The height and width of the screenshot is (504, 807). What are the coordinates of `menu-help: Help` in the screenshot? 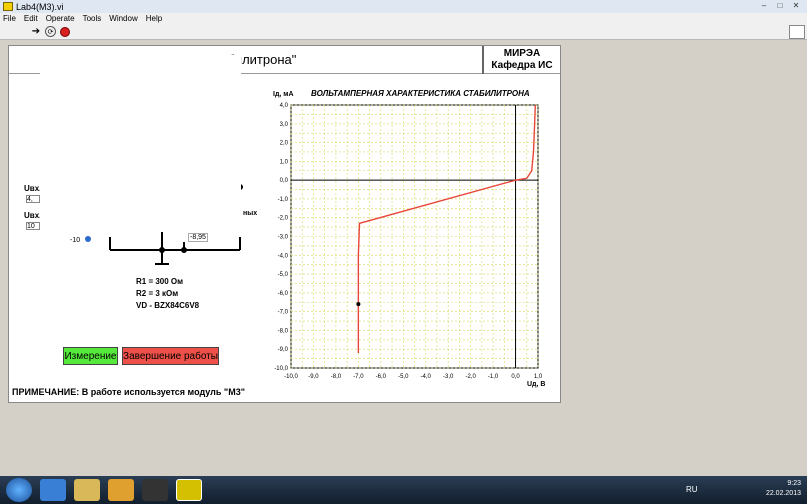 It's located at (154, 18).